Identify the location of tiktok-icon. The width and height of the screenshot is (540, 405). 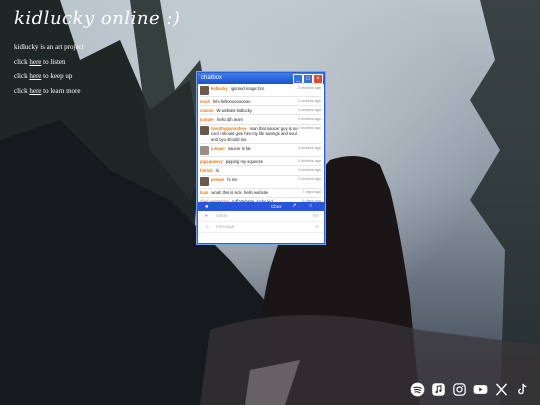
(522, 389).